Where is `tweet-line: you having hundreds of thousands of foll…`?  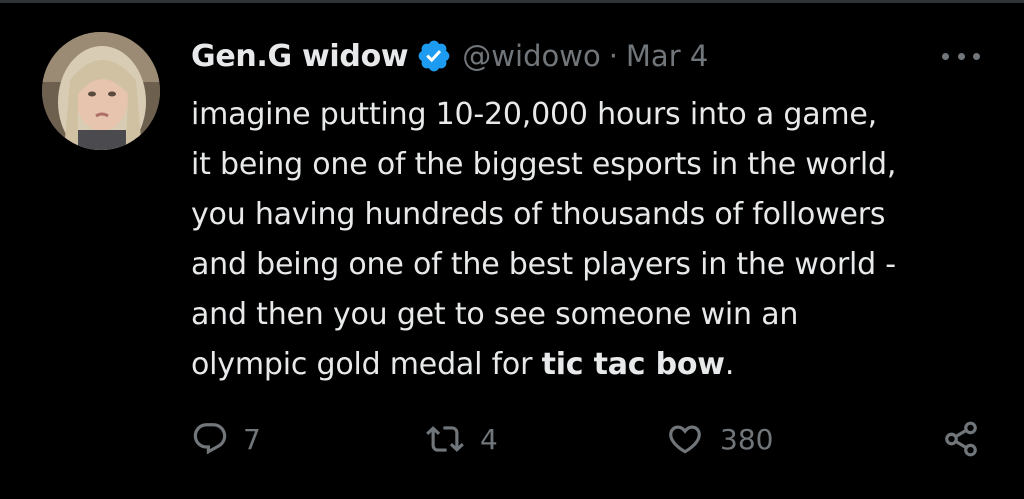 tweet-line: you having hundreds of thousands of foll… is located at coordinates (538, 214).